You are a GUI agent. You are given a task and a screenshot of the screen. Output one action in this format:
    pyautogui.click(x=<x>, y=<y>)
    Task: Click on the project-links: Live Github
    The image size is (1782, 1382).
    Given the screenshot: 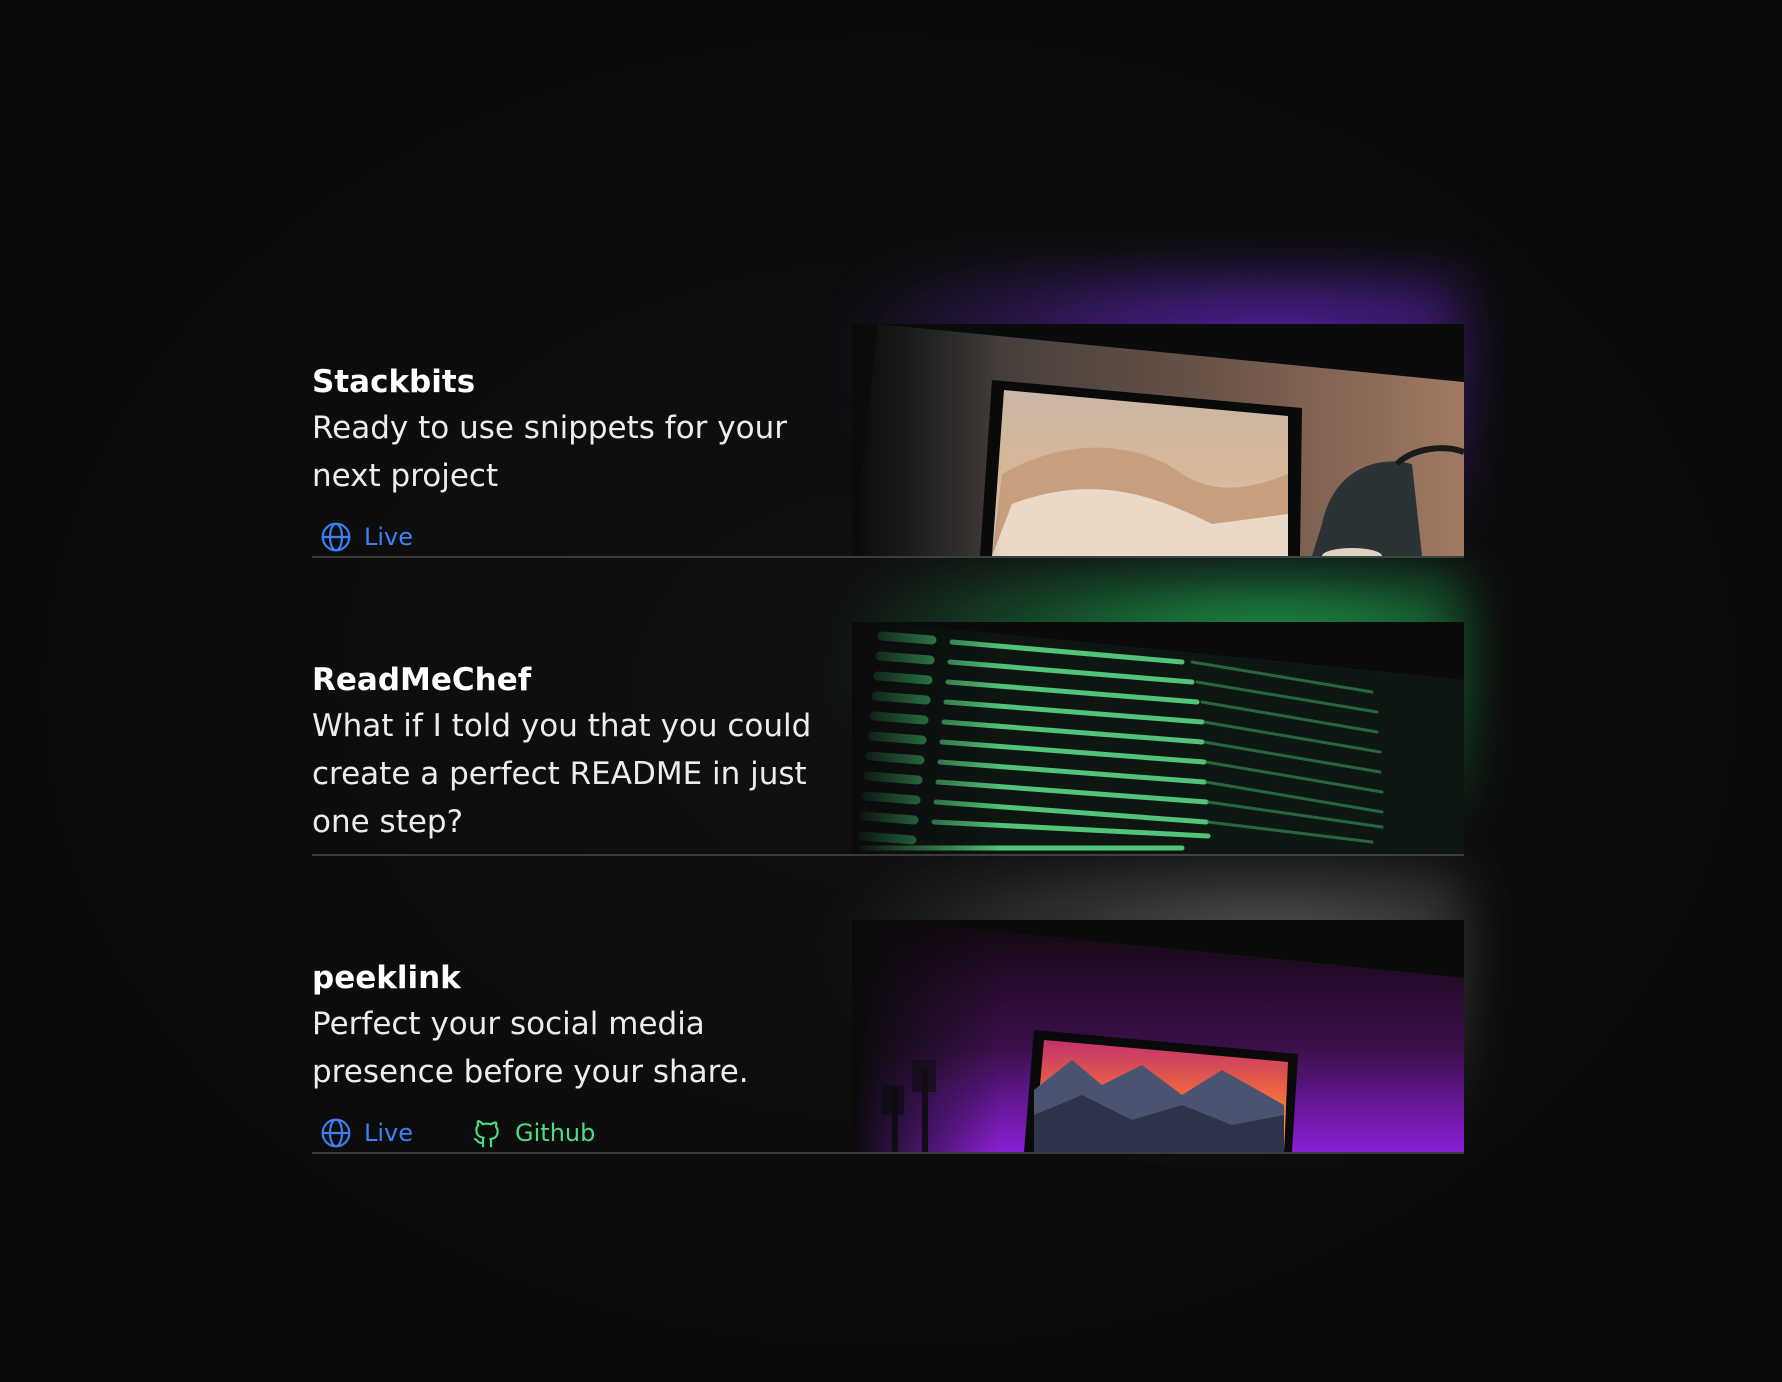 What is the action you would take?
    pyautogui.click(x=457, y=1133)
    